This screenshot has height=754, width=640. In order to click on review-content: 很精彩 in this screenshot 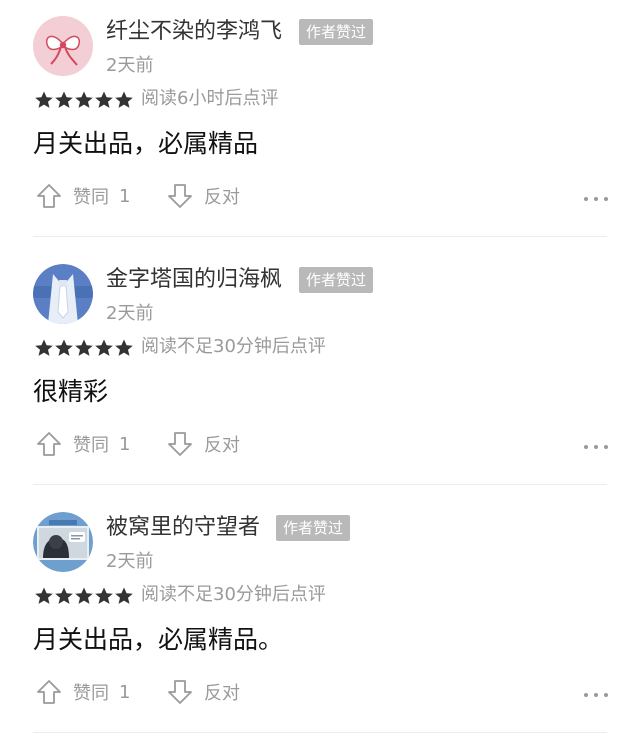, I will do `click(71, 391)`.